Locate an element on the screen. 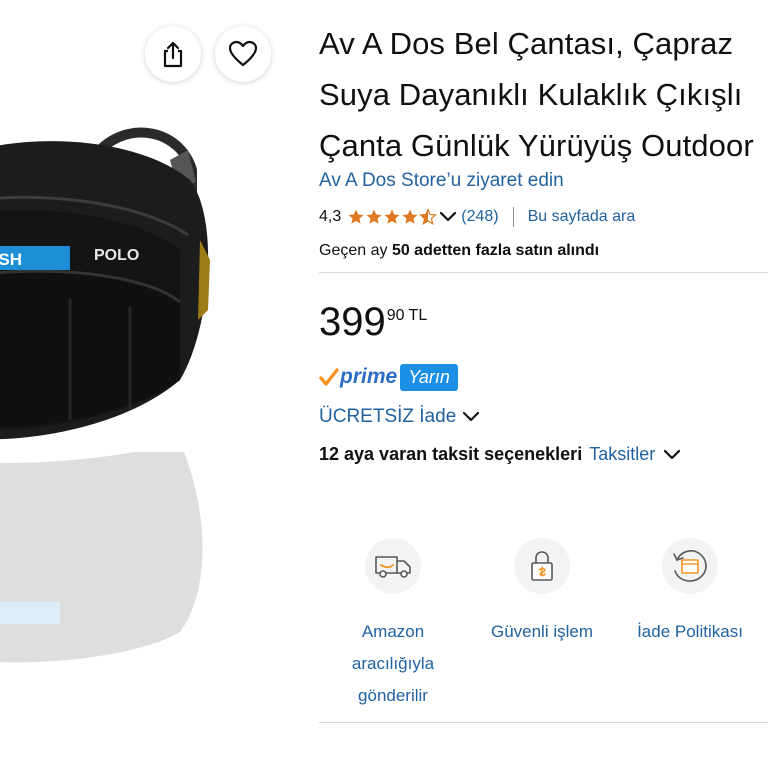 The image size is (768, 768). prime-check-icon is located at coordinates (329, 377).